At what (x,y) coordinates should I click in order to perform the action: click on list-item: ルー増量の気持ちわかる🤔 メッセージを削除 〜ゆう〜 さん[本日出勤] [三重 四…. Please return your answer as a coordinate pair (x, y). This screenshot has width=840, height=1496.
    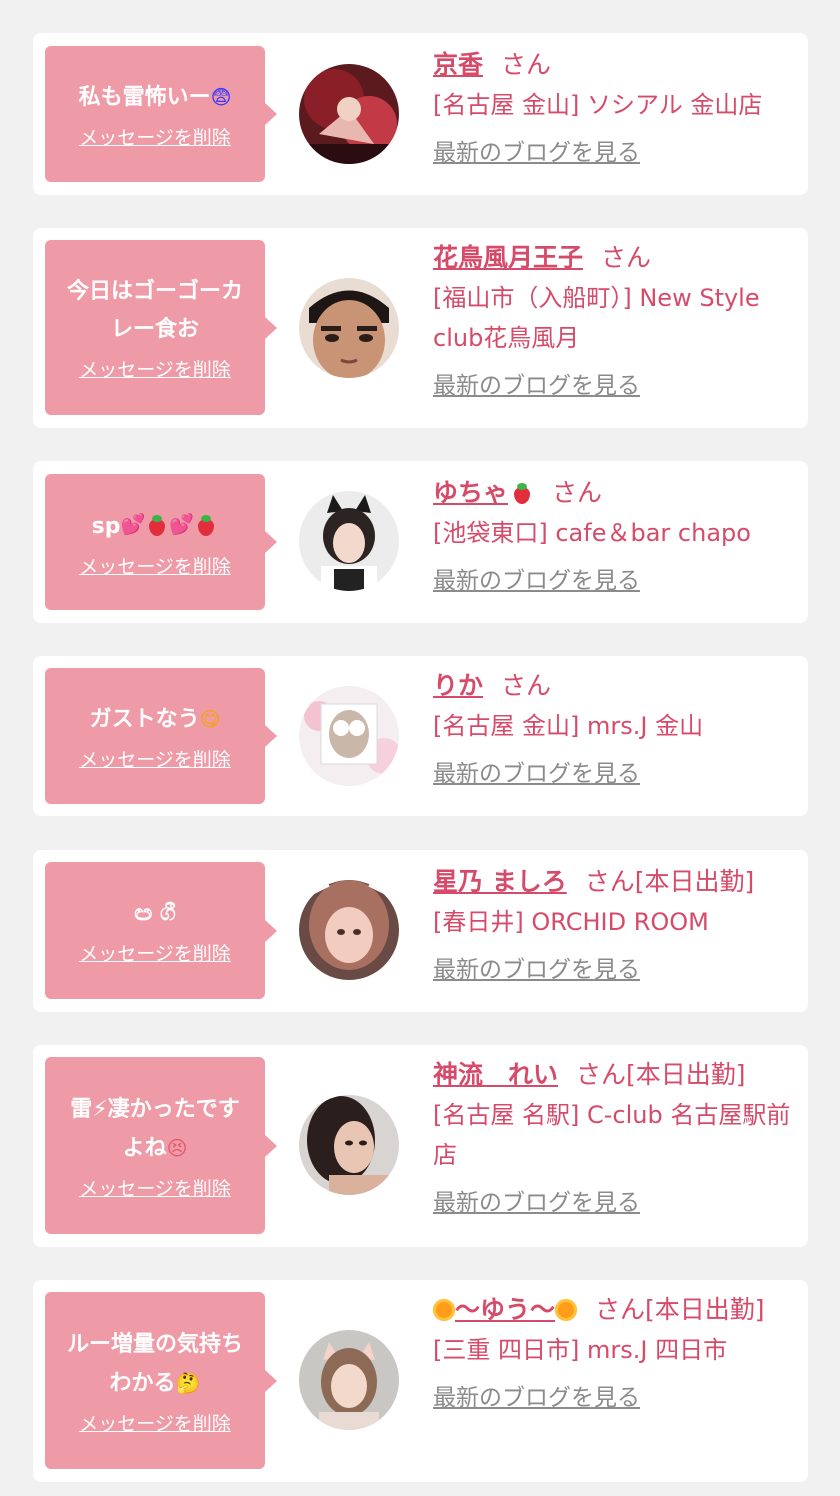
    Looking at the image, I should click on (420, 1381).